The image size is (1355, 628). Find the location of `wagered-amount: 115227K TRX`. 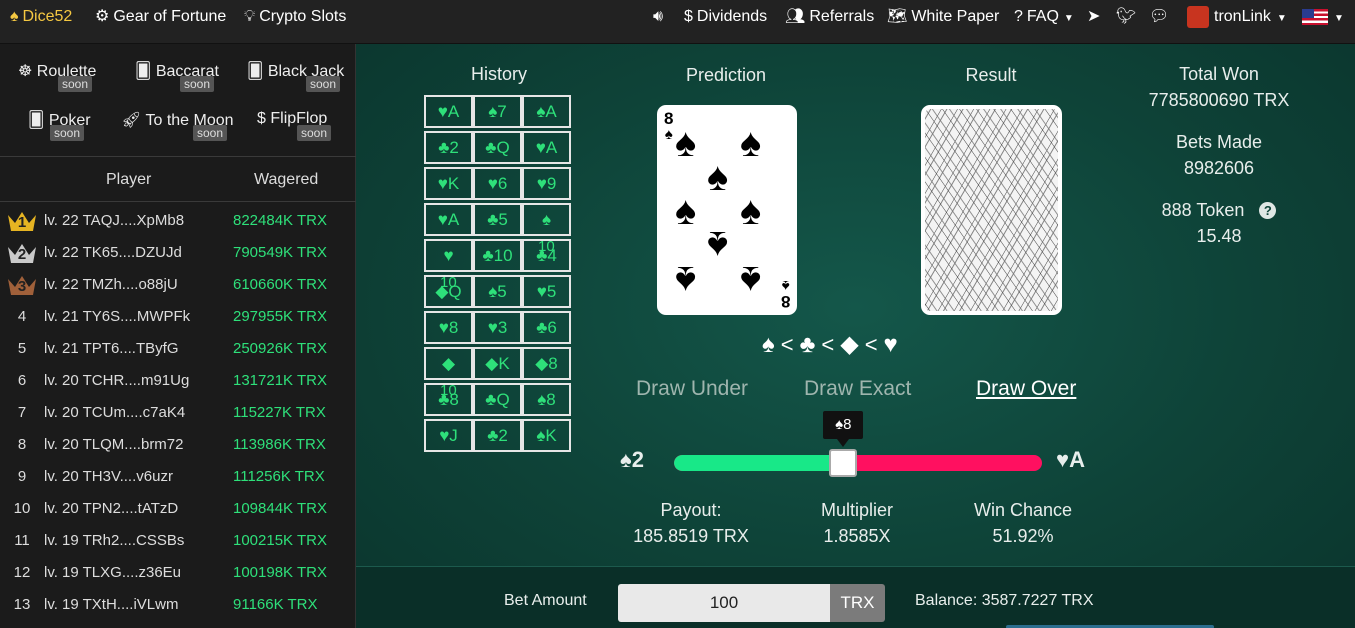

wagered-amount: 115227K TRX is located at coordinates (279, 412).